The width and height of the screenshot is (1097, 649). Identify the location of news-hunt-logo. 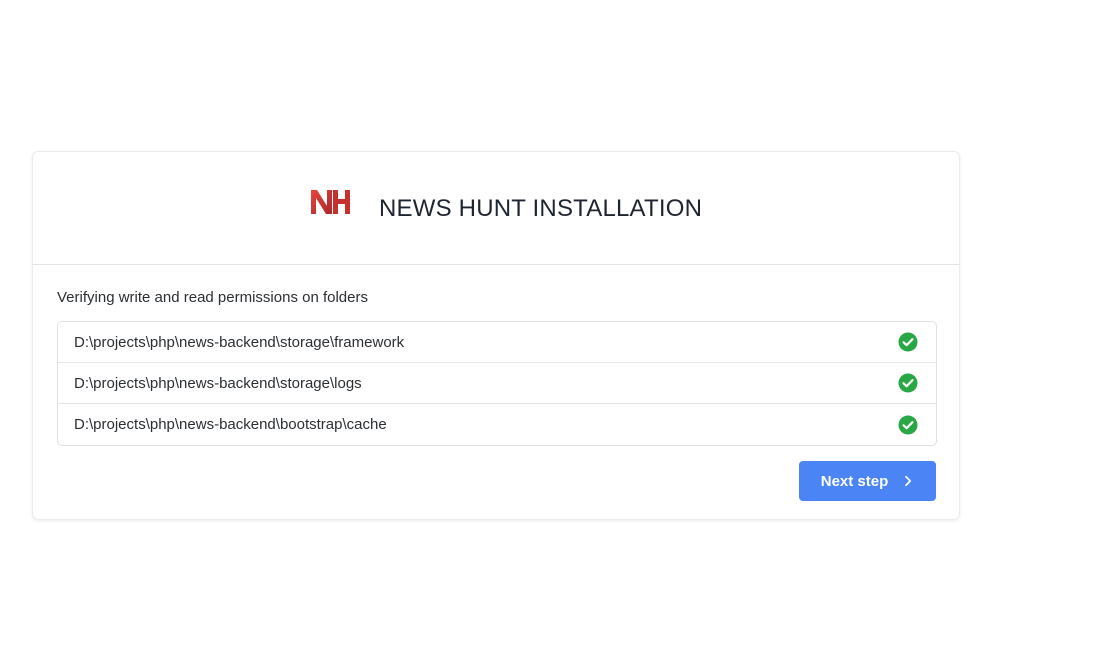
(330, 202).